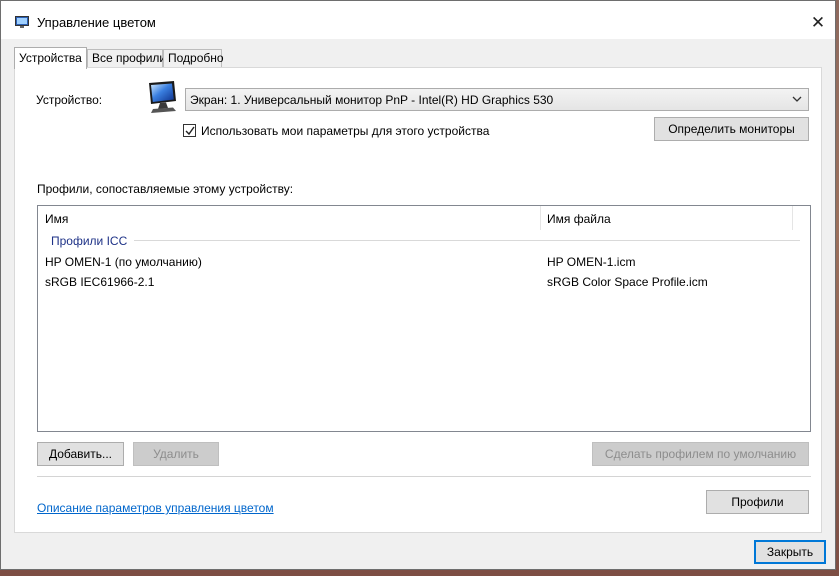 The image size is (839, 576). I want to click on close-window-icon: ✕, so click(818, 23).